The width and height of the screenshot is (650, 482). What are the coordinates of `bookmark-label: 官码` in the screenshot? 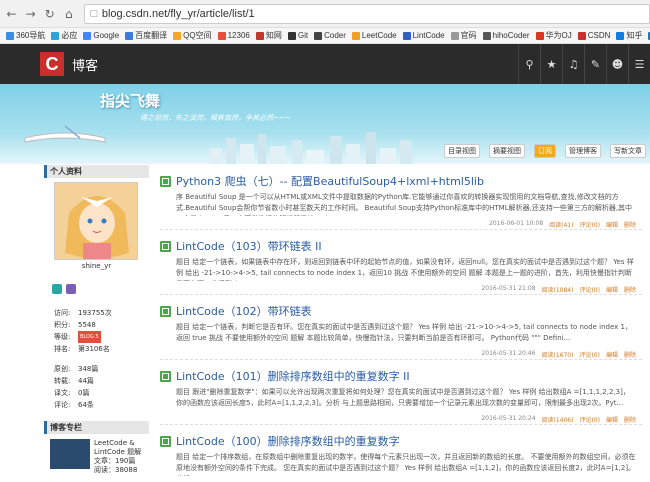 It's located at (468, 35).